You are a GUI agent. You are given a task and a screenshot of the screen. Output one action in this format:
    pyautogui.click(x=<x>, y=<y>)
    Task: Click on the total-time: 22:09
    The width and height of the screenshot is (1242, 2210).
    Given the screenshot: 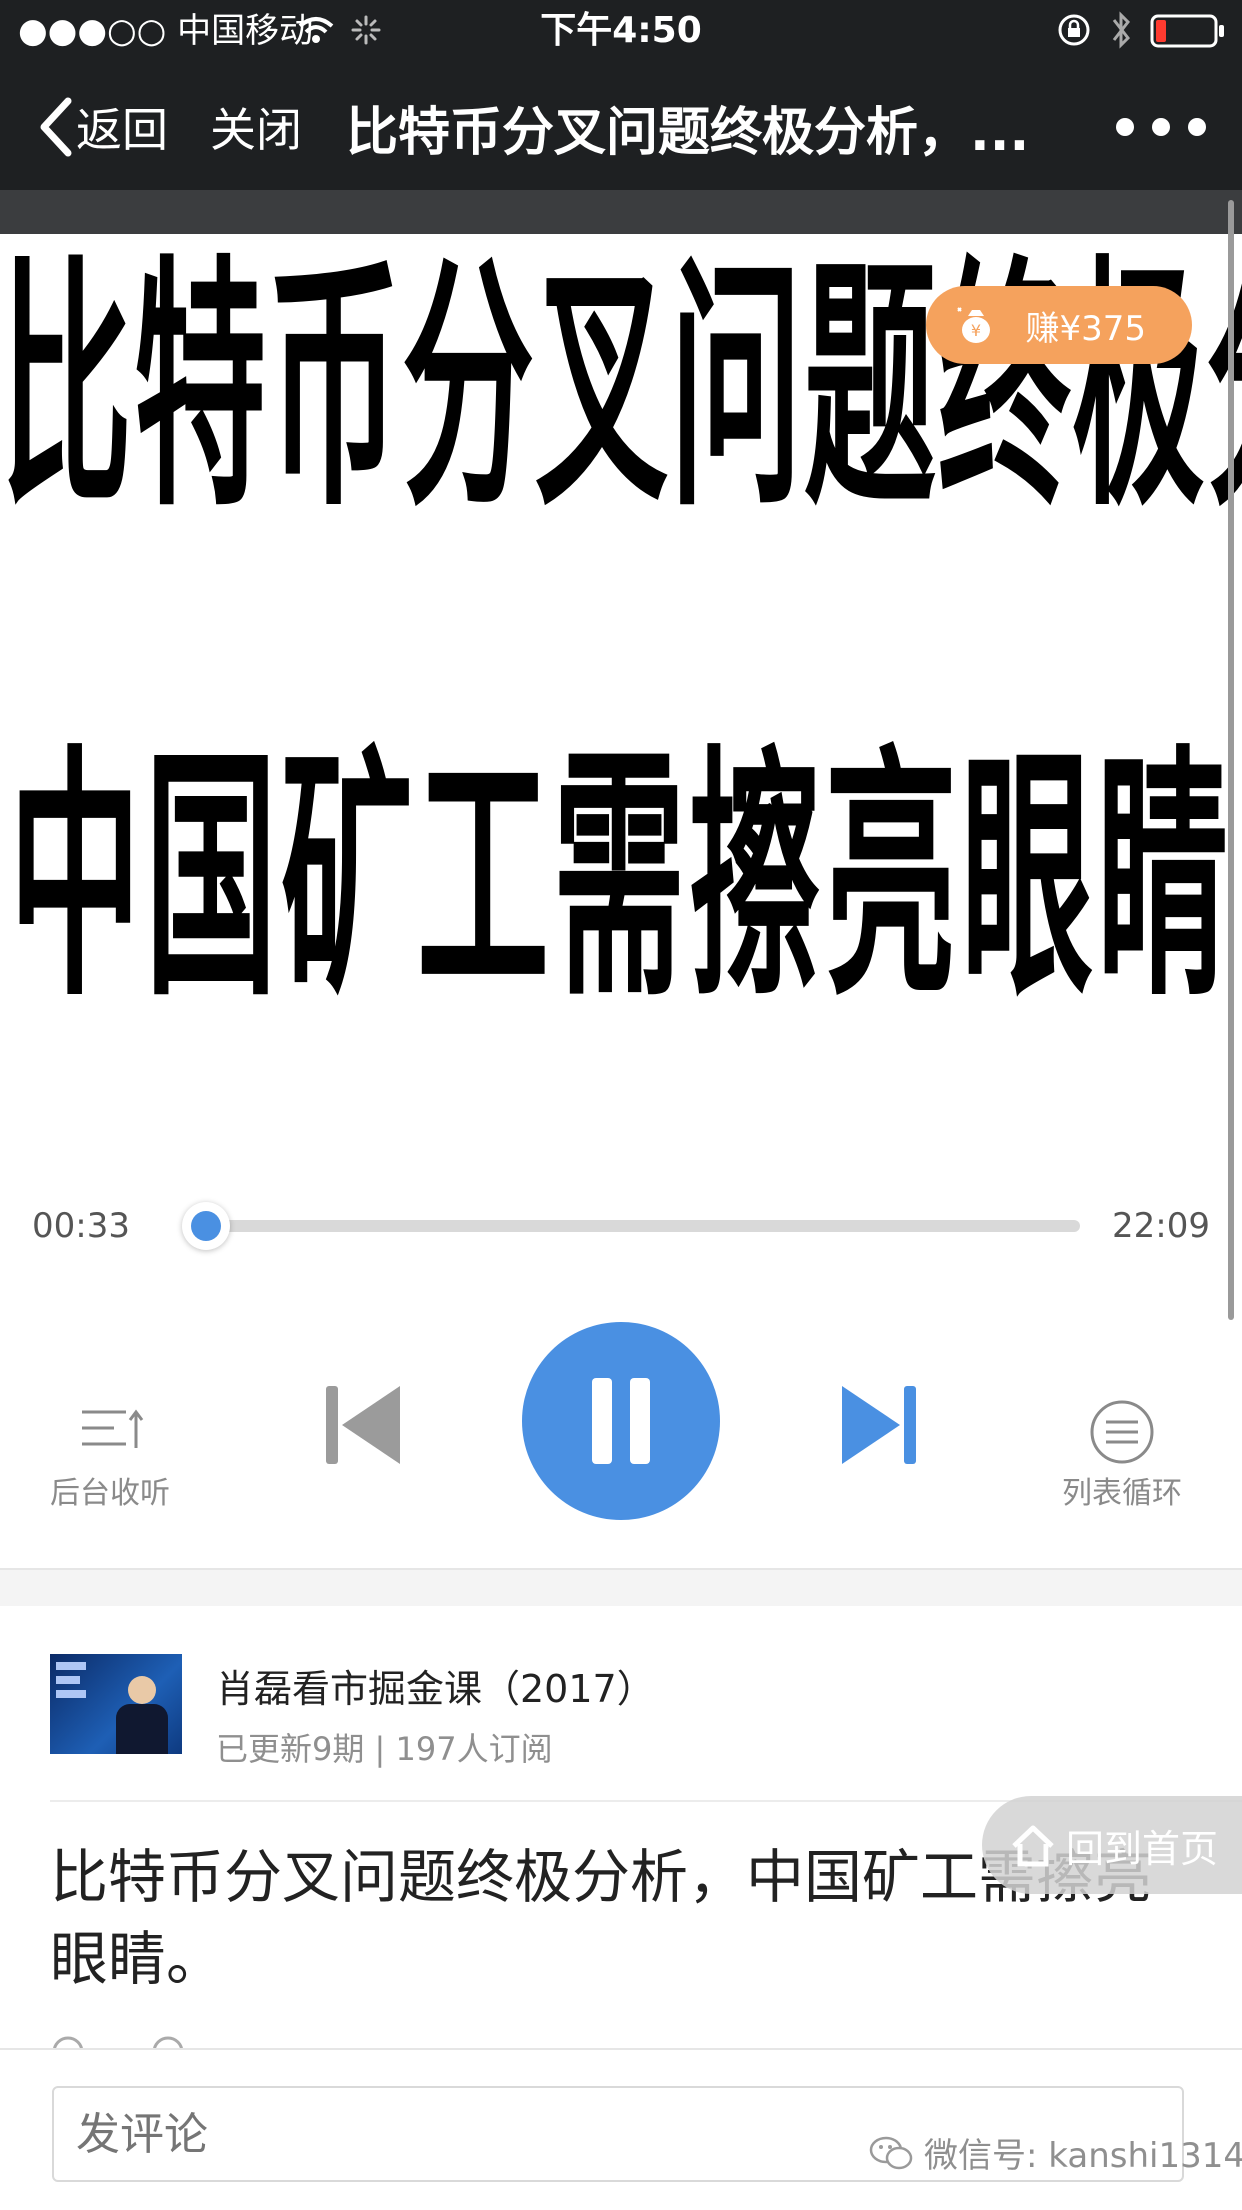 What is the action you would take?
    pyautogui.click(x=1161, y=1226)
    